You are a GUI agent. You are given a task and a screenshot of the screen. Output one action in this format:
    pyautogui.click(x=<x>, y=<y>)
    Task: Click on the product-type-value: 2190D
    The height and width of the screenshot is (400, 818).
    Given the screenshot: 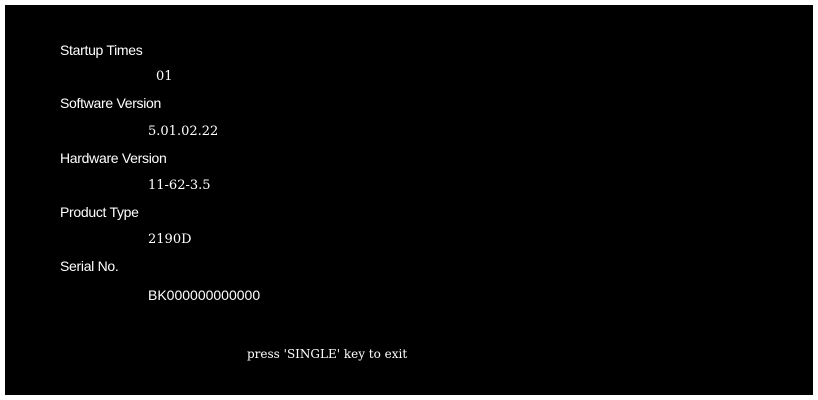 What is the action you would take?
    pyautogui.click(x=170, y=239)
    